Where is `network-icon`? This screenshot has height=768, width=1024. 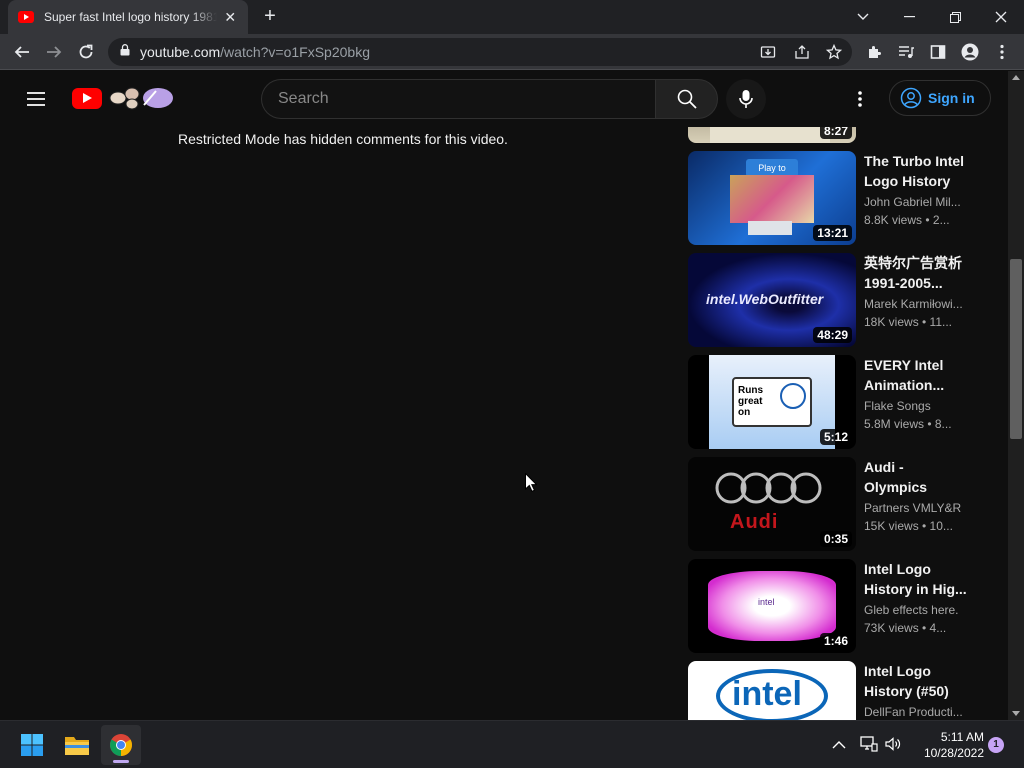
network-icon is located at coordinates (869, 746).